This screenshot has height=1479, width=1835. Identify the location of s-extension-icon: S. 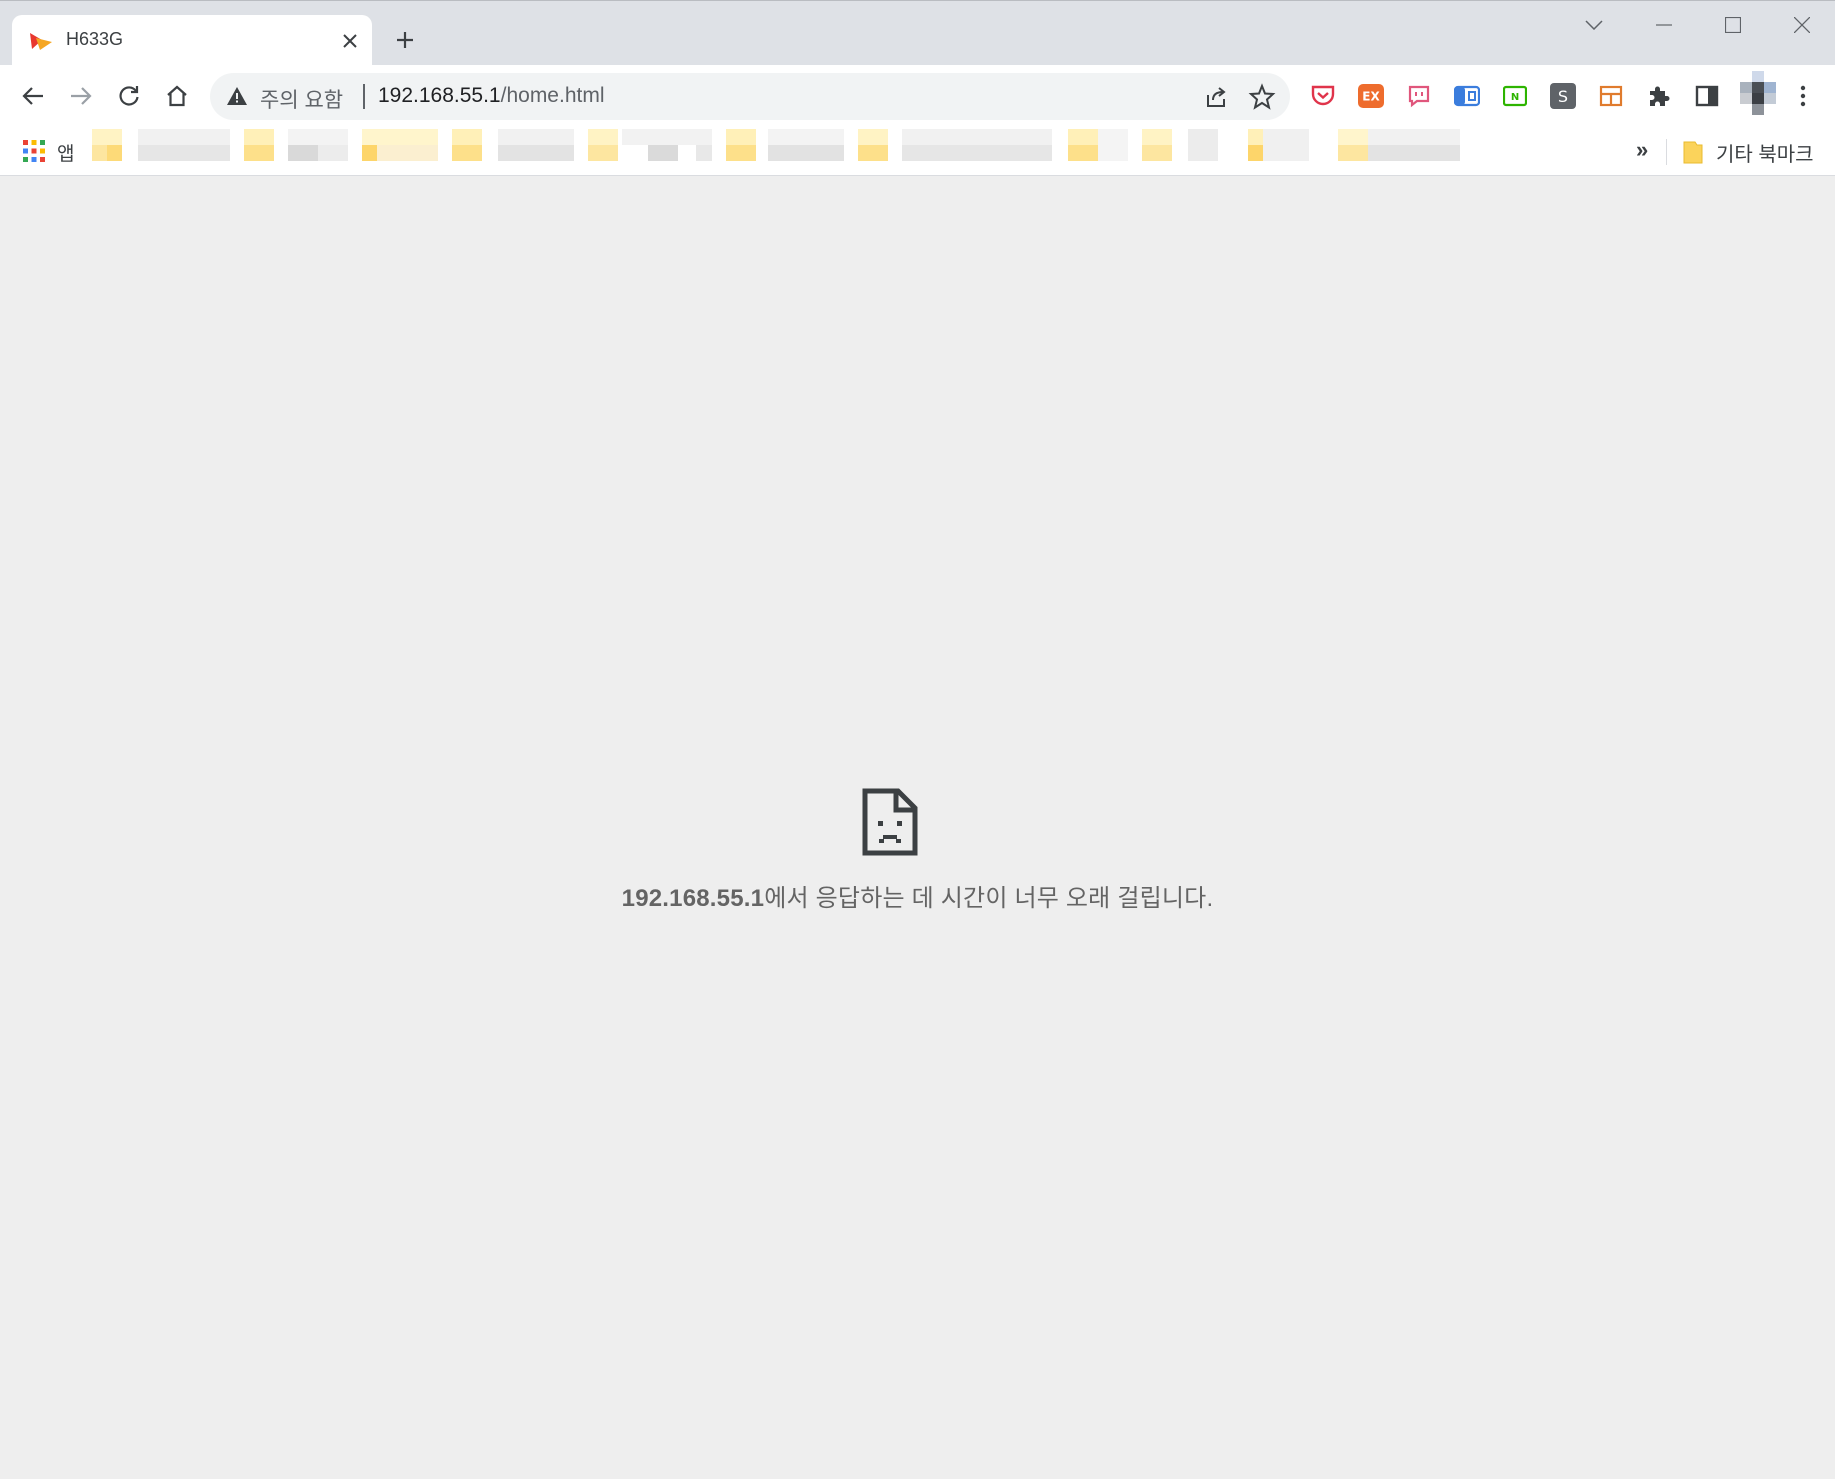
(1563, 96).